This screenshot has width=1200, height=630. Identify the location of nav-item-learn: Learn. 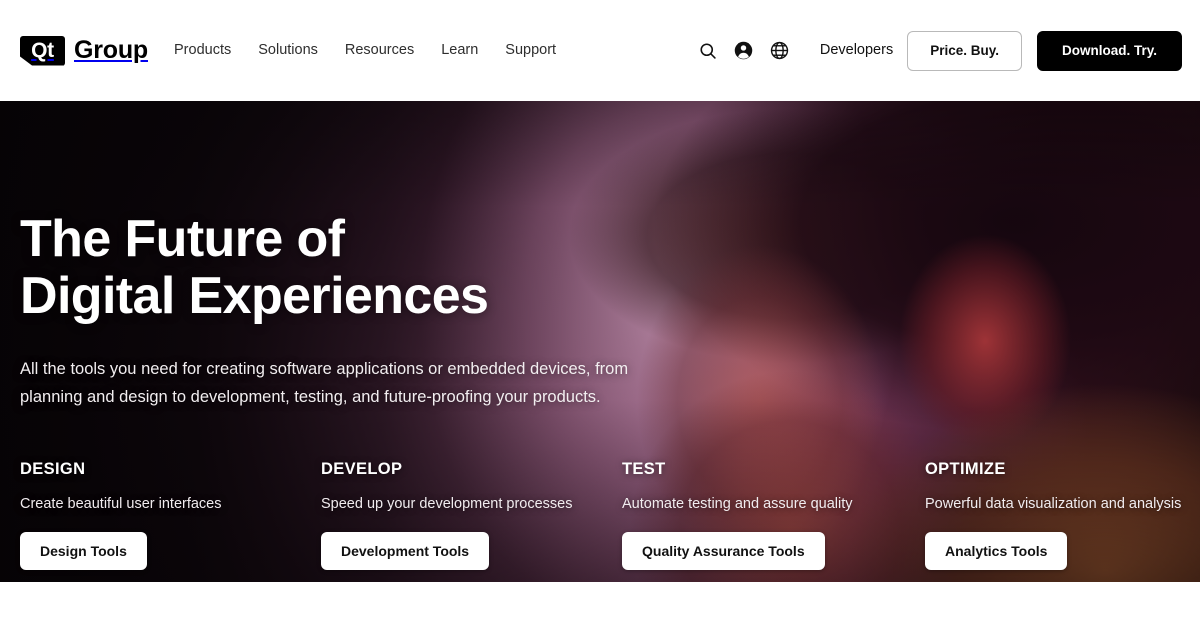
(459, 50).